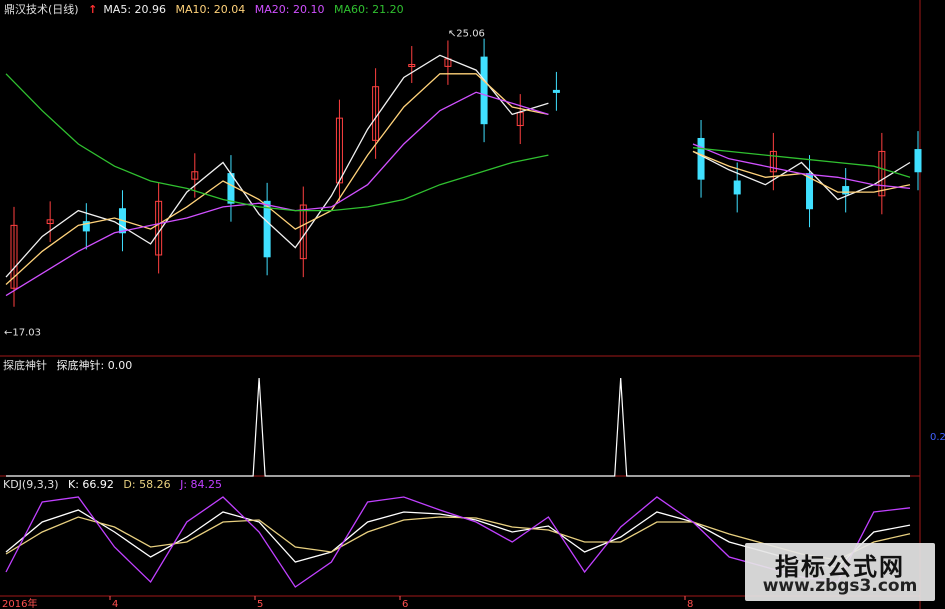 This screenshot has width=945, height=609. Describe the element at coordinates (22, 332) in the screenshot. I see `low-price-label: ←17.03` at that location.